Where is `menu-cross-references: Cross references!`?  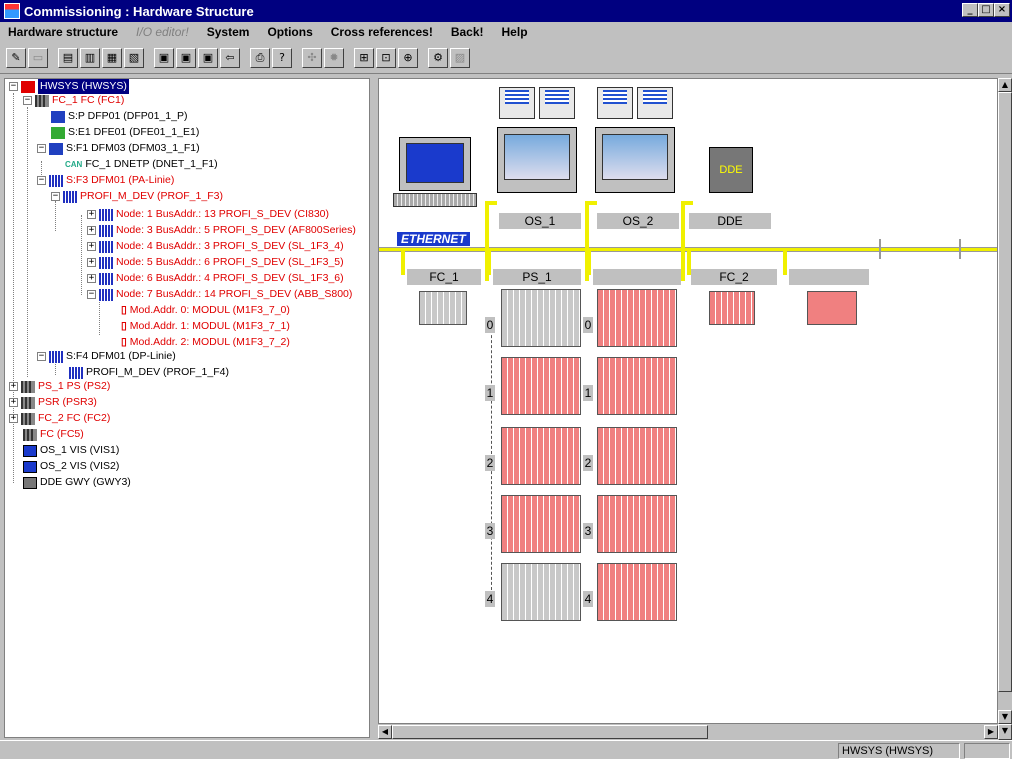
menu-cross-references: Cross references! is located at coordinates (383, 32).